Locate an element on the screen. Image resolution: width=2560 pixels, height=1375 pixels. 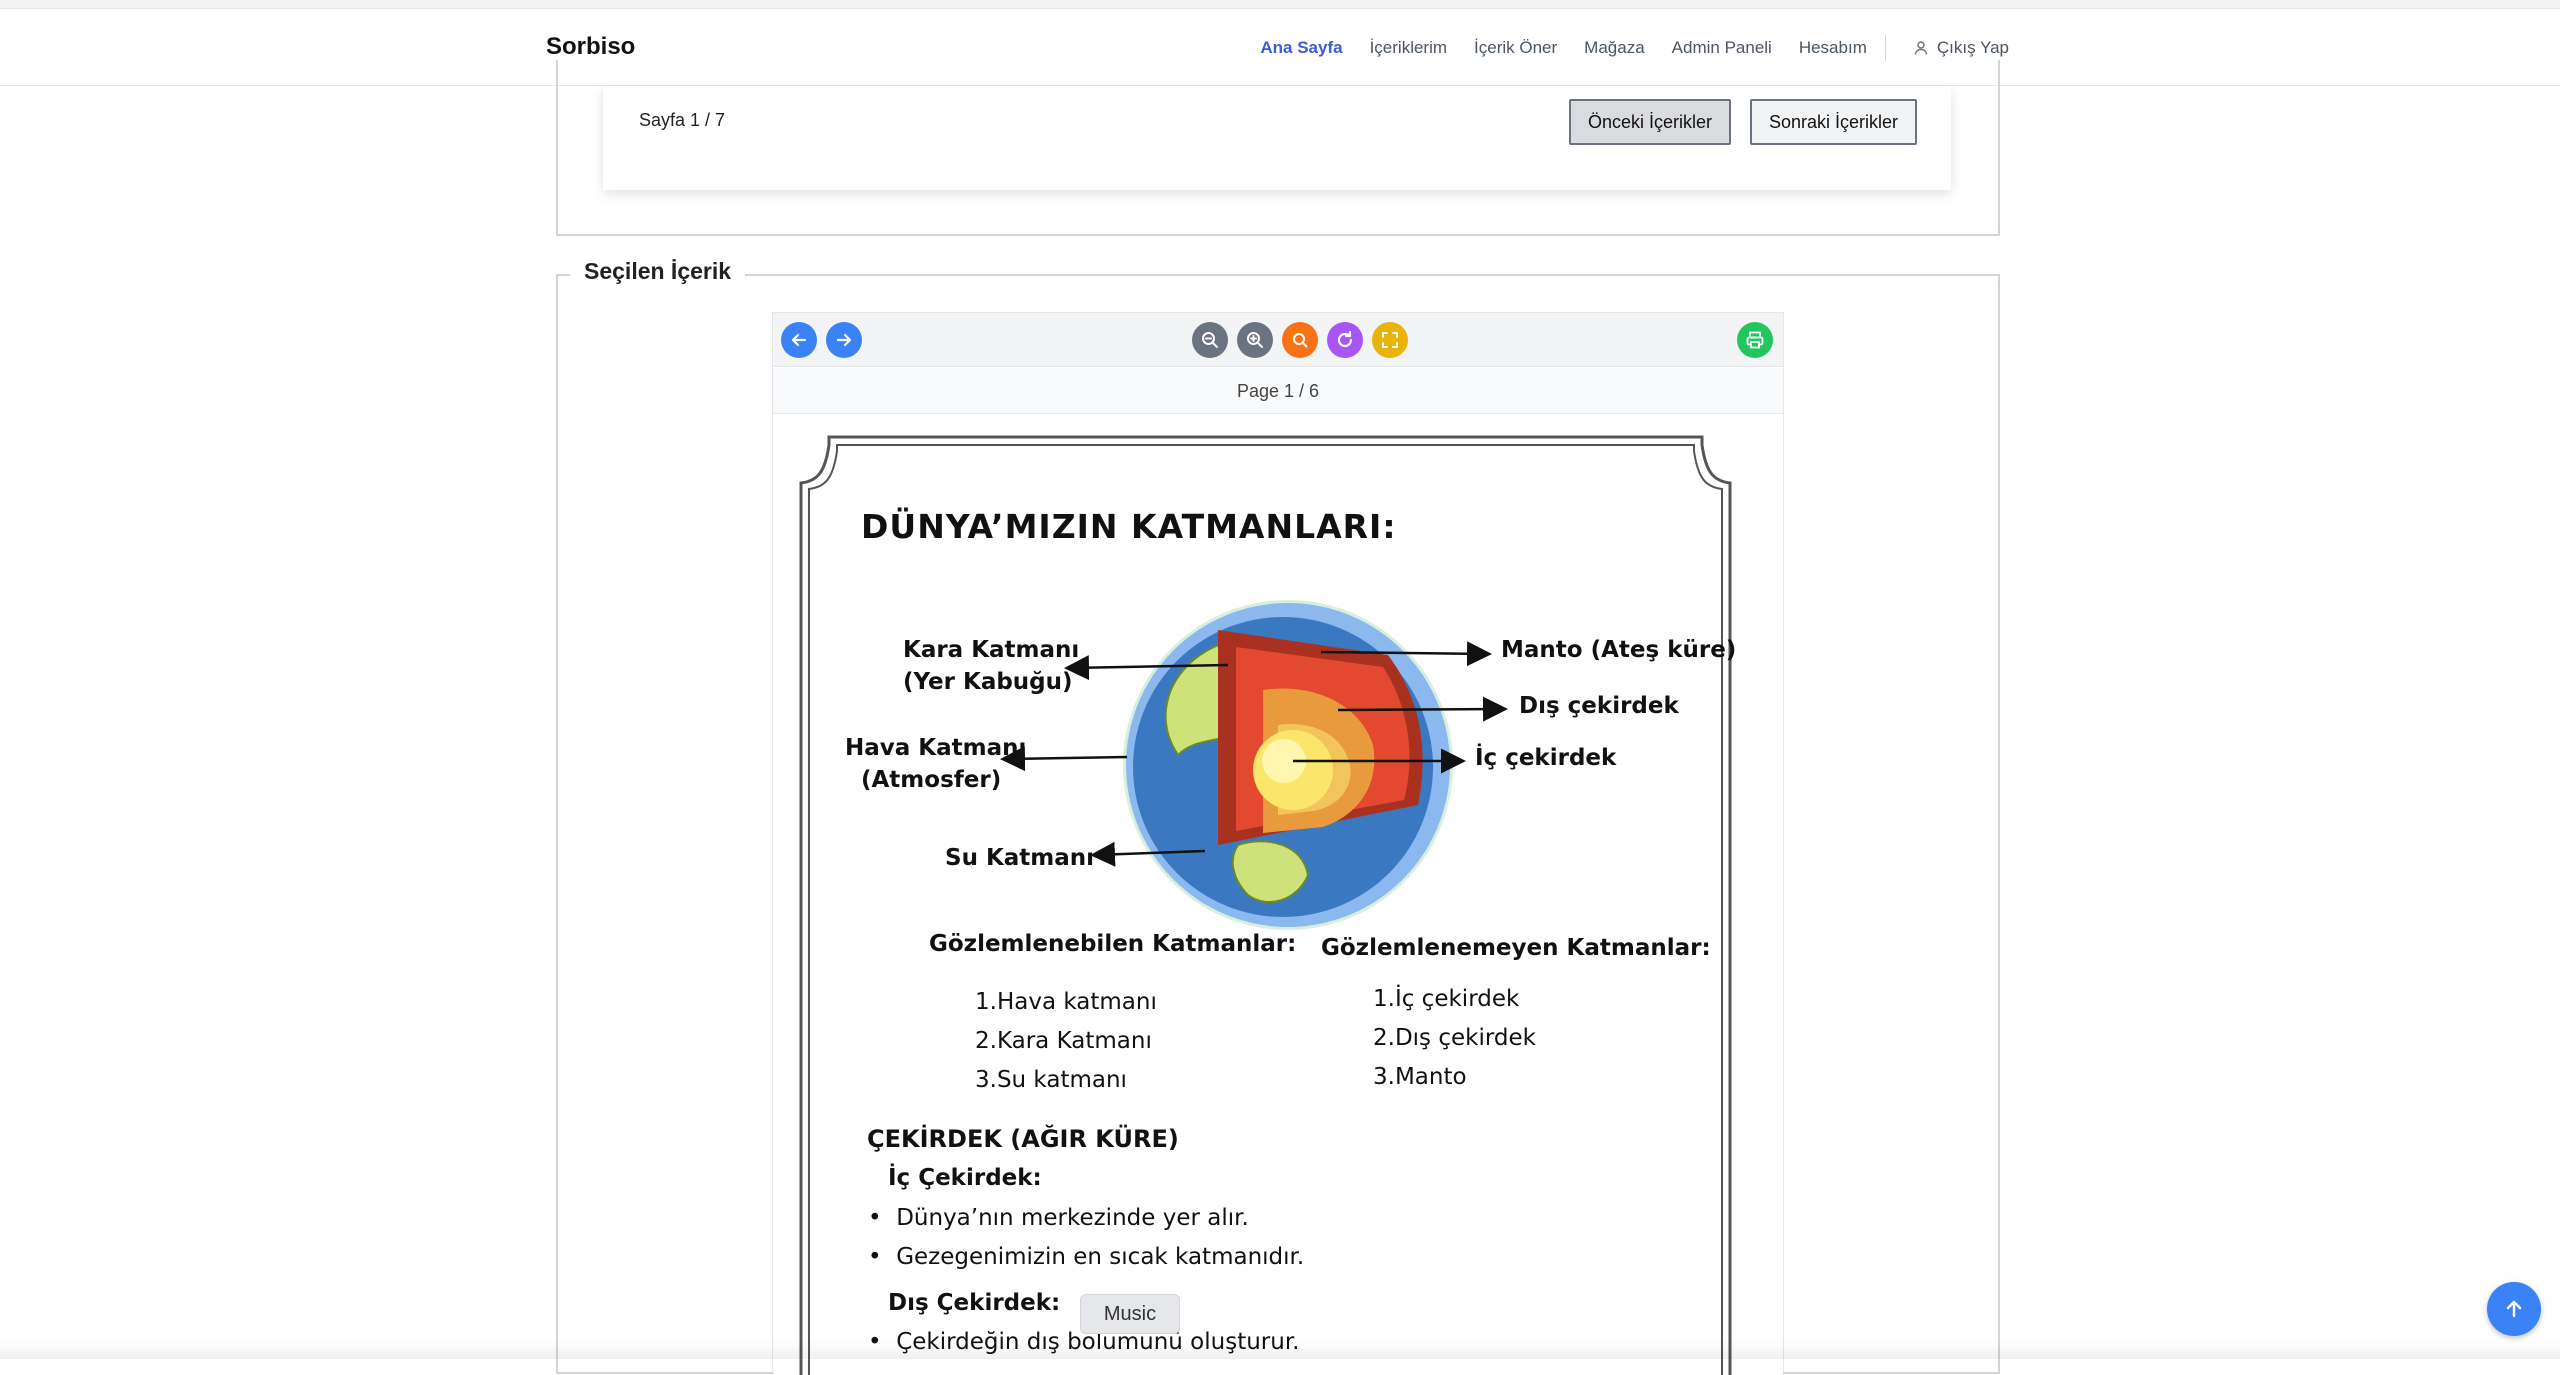
list-item: 2.Dış çekirdek is located at coordinates (1454, 1038).